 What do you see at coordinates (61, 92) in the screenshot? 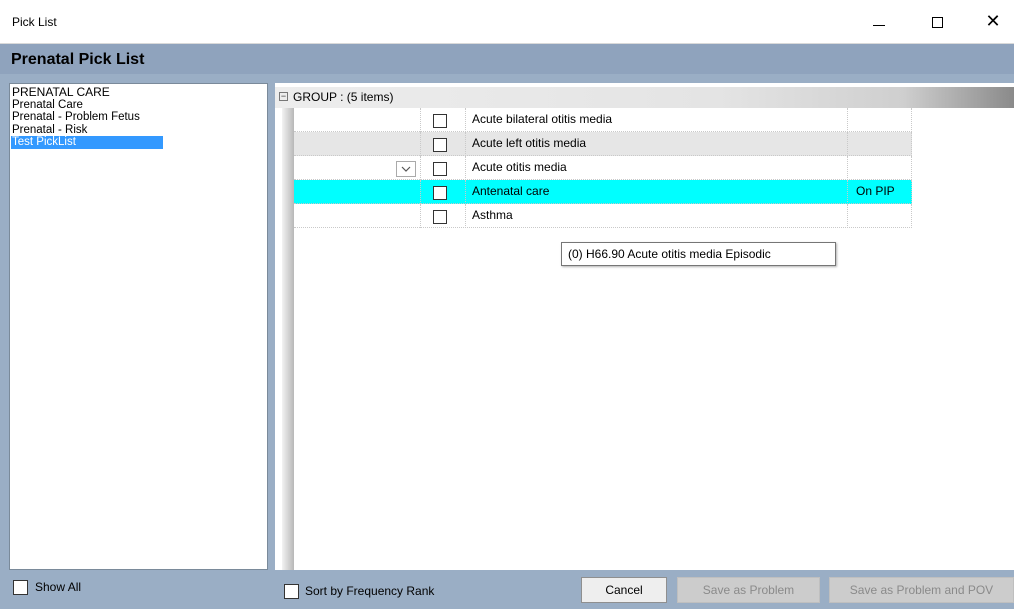
I see `picklist-item-label: PRENATAL CARE` at bounding box center [61, 92].